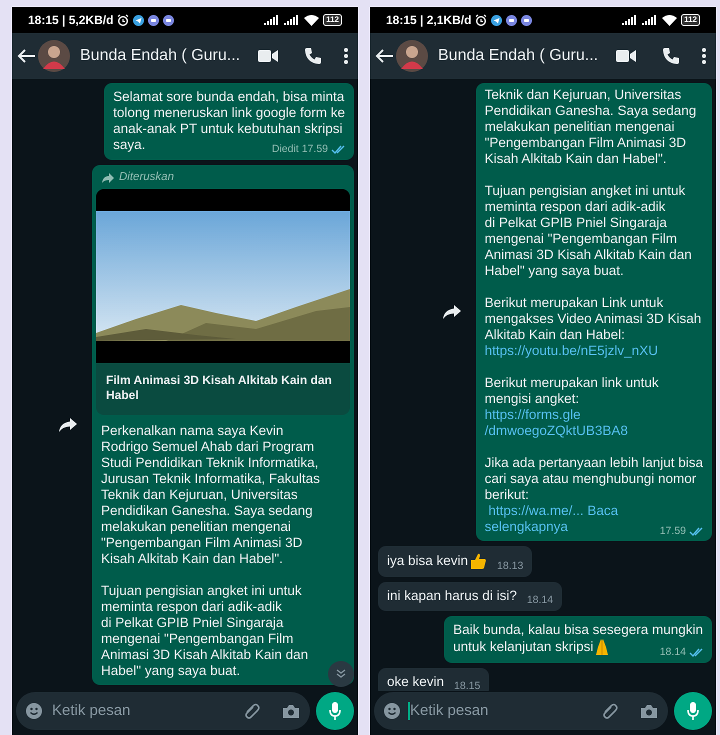 The image size is (720, 735). Describe the element at coordinates (415, 682) in the screenshot. I see `message-text: oke kevin` at that location.